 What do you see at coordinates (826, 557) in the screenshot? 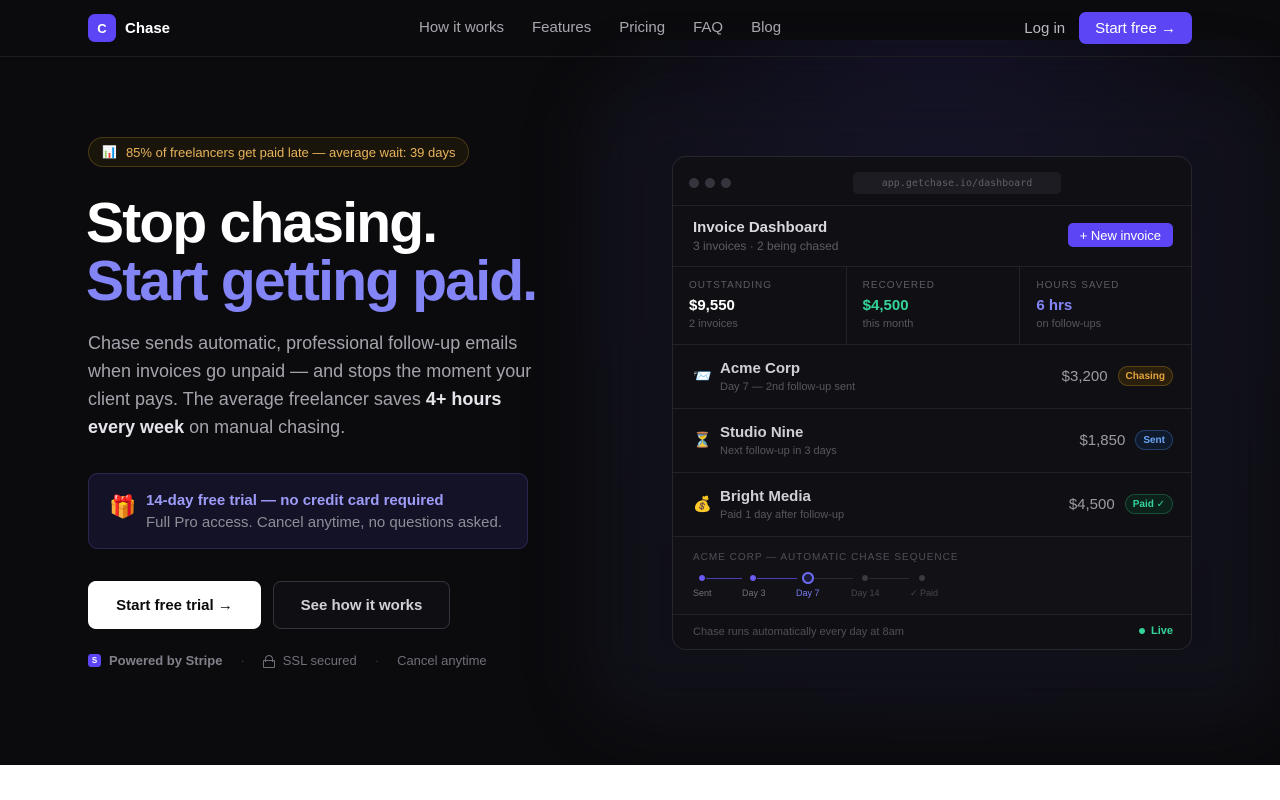
I see `sequence-title: ACME CORP — AUTOMATIC CHASE SEQUENCE` at bounding box center [826, 557].